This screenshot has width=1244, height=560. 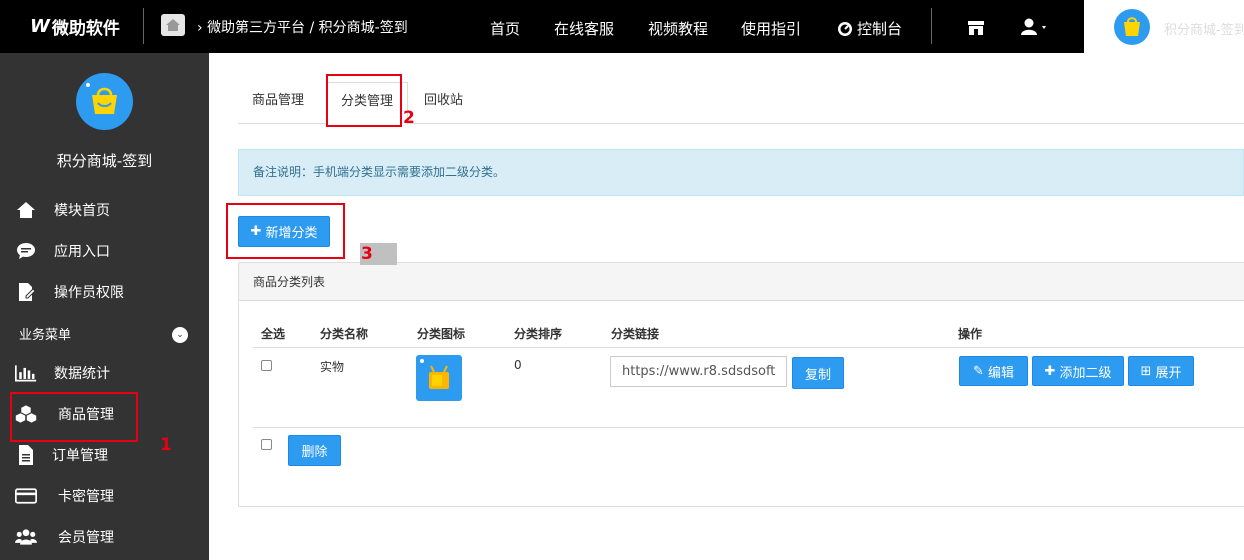 I want to click on nav-console: 控制台, so click(x=869, y=28).